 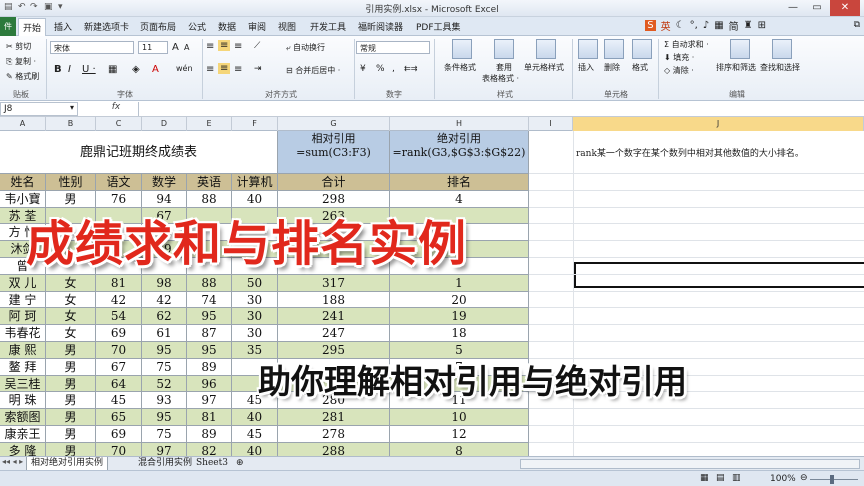 What do you see at coordinates (255, 434) in the screenshot?
I see `row-15-computer: 45` at bounding box center [255, 434].